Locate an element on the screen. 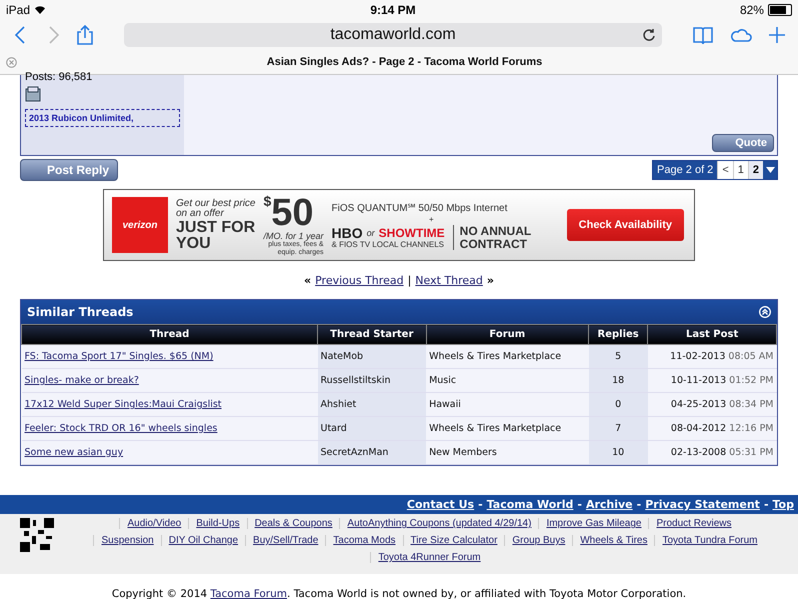 This screenshot has height=599, width=798. footer-link: DIY Oil Change is located at coordinates (203, 540).